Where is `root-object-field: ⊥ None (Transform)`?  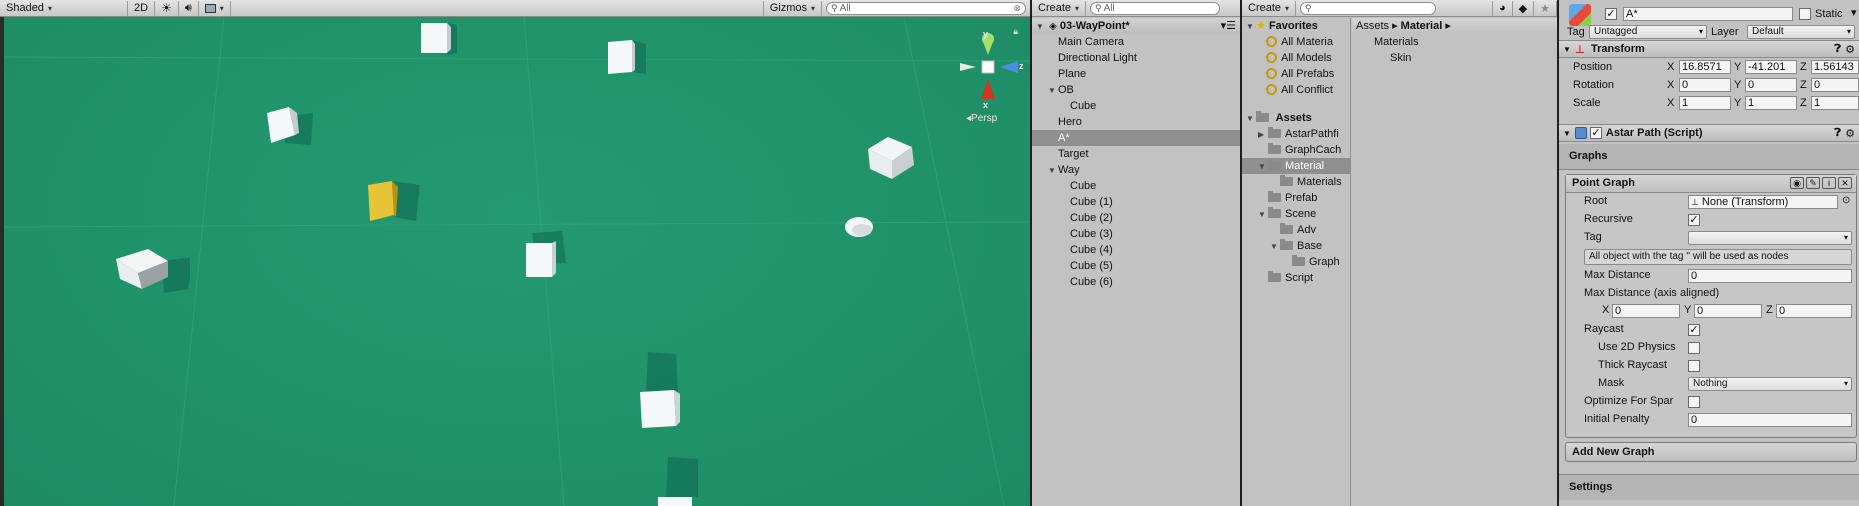 root-object-field: ⊥ None (Transform) is located at coordinates (1763, 202).